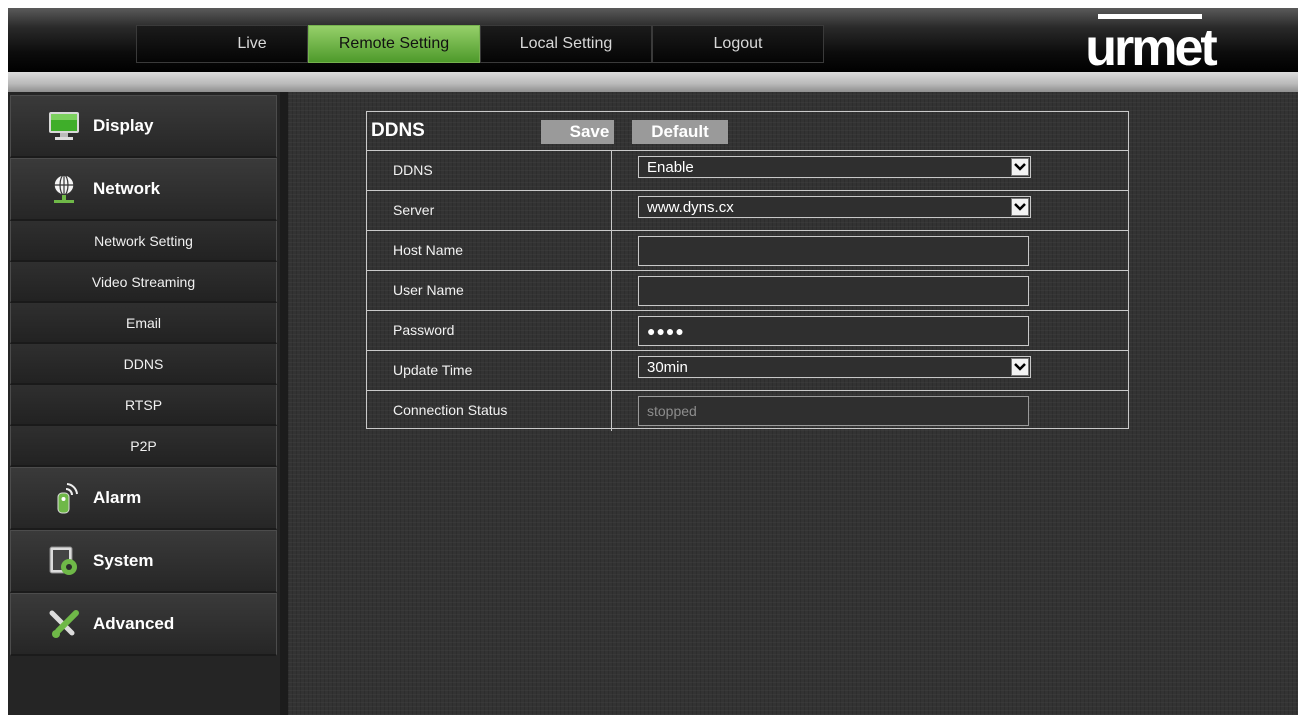 Image resolution: width=1298 pixels, height=715 pixels. I want to click on sidebar-subitem-label: Video Streaming, so click(143, 281).